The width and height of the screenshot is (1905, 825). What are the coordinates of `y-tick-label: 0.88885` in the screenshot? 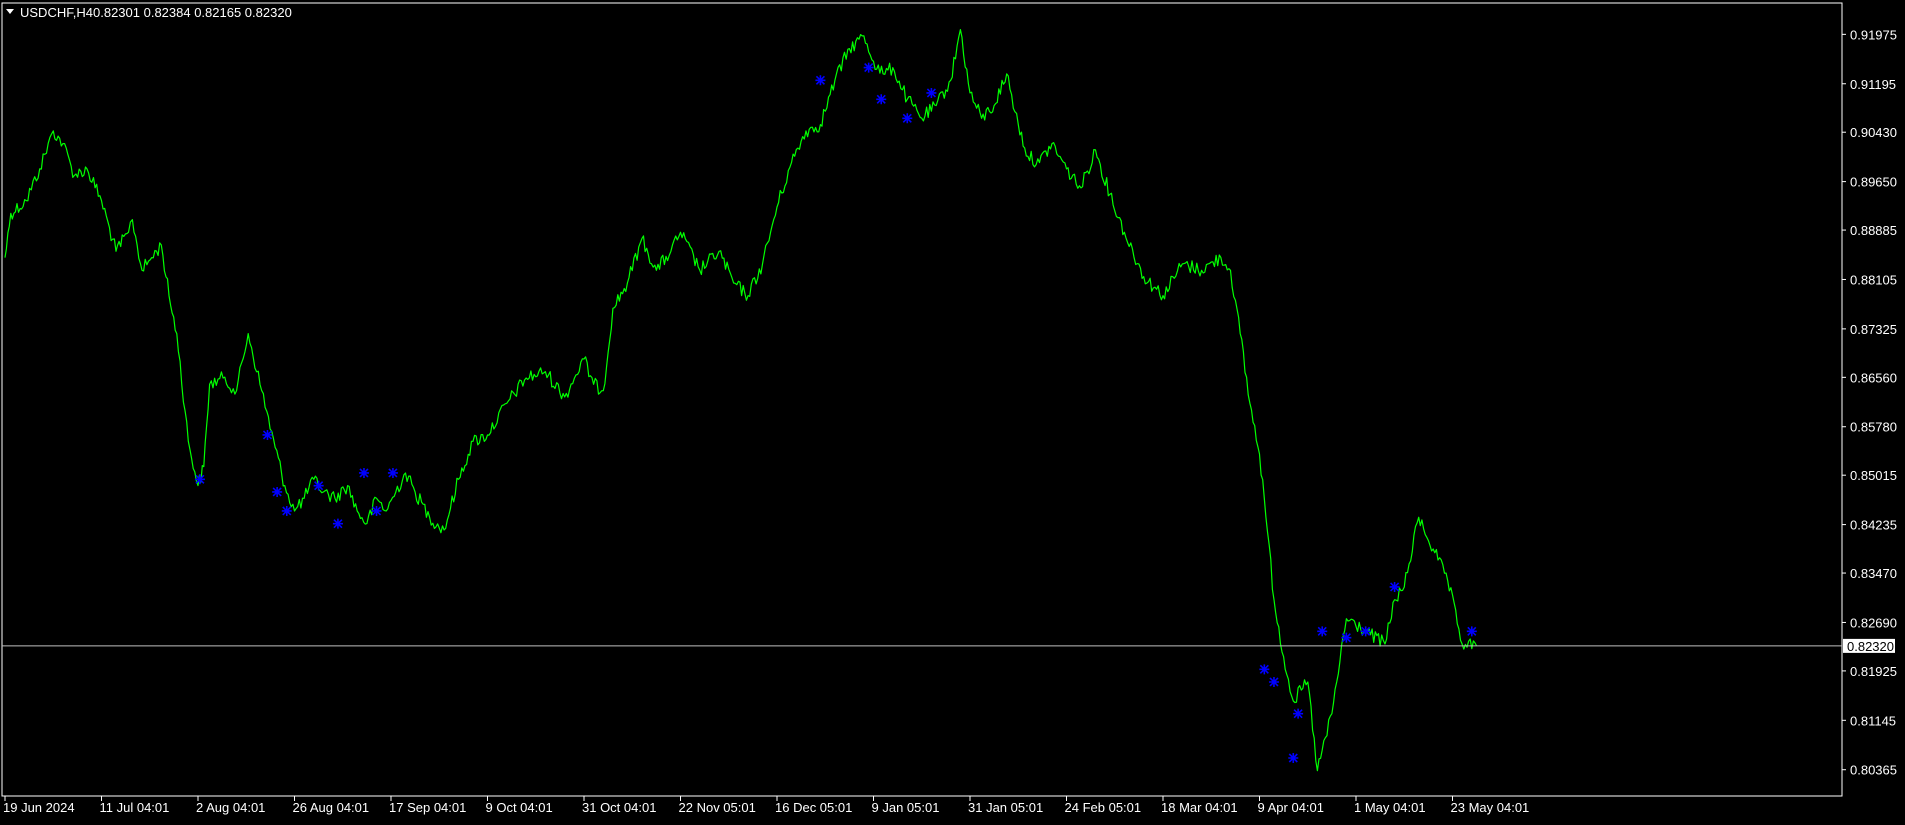 It's located at (1873, 230).